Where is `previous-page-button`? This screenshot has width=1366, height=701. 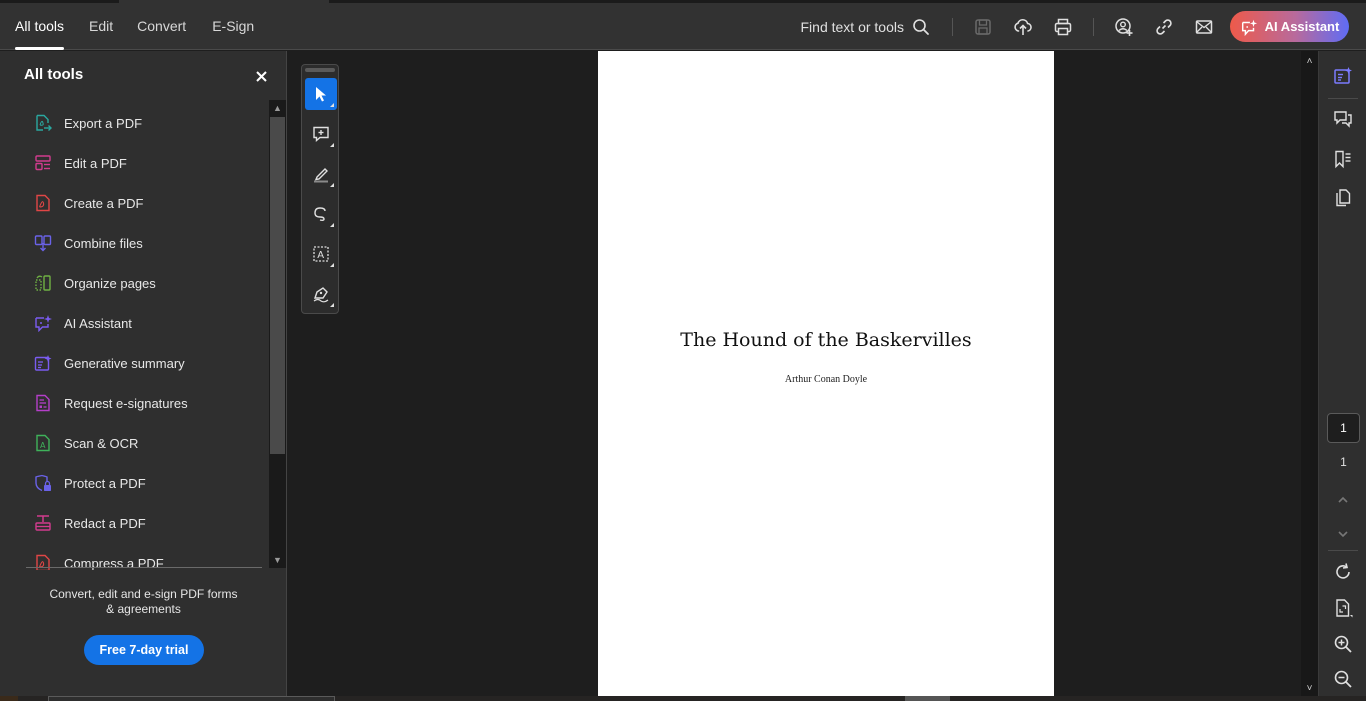
previous-page-button is located at coordinates (1343, 500).